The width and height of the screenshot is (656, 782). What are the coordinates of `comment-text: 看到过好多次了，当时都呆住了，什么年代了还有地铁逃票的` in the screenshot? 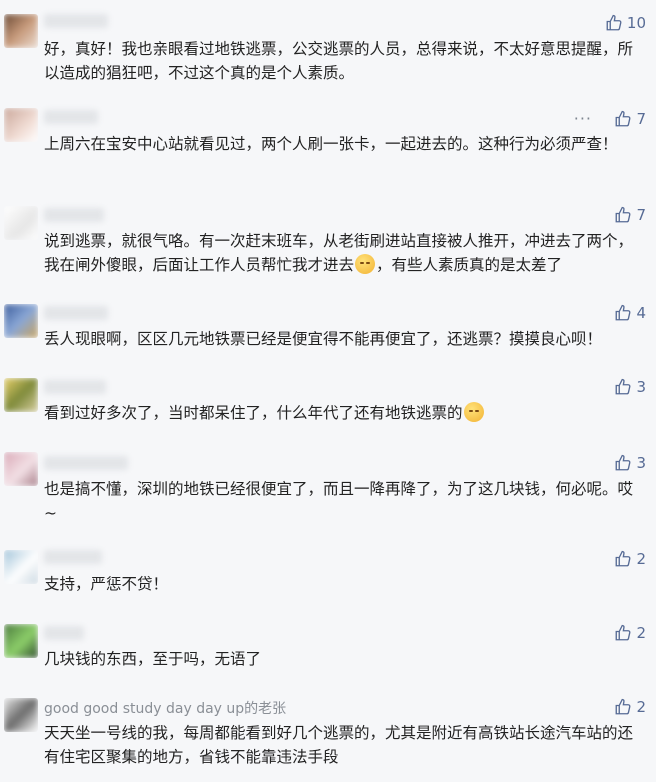 It's located at (344, 413).